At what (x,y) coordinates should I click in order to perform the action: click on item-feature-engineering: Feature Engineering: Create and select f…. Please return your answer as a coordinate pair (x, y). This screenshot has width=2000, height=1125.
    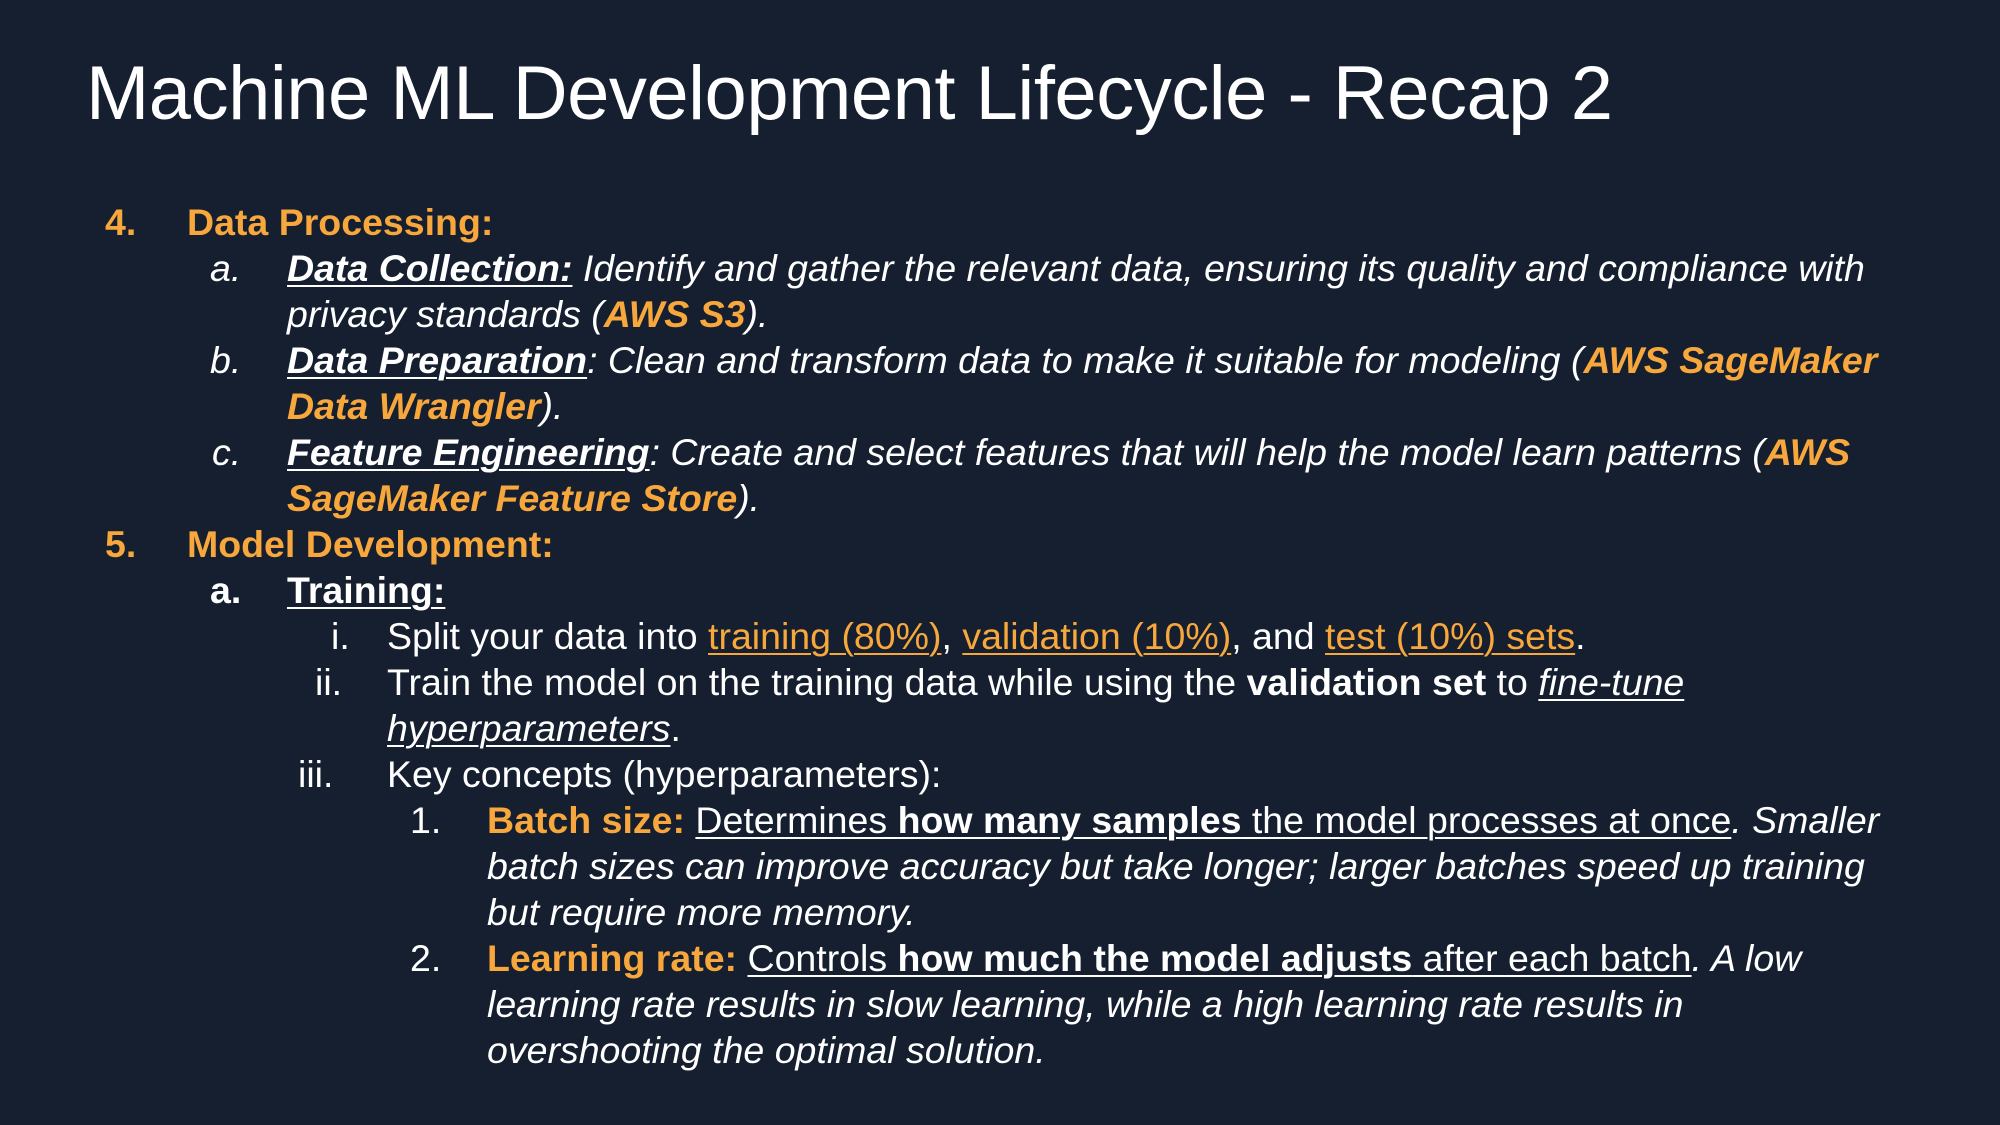
    Looking at the image, I should click on (1068, 452).